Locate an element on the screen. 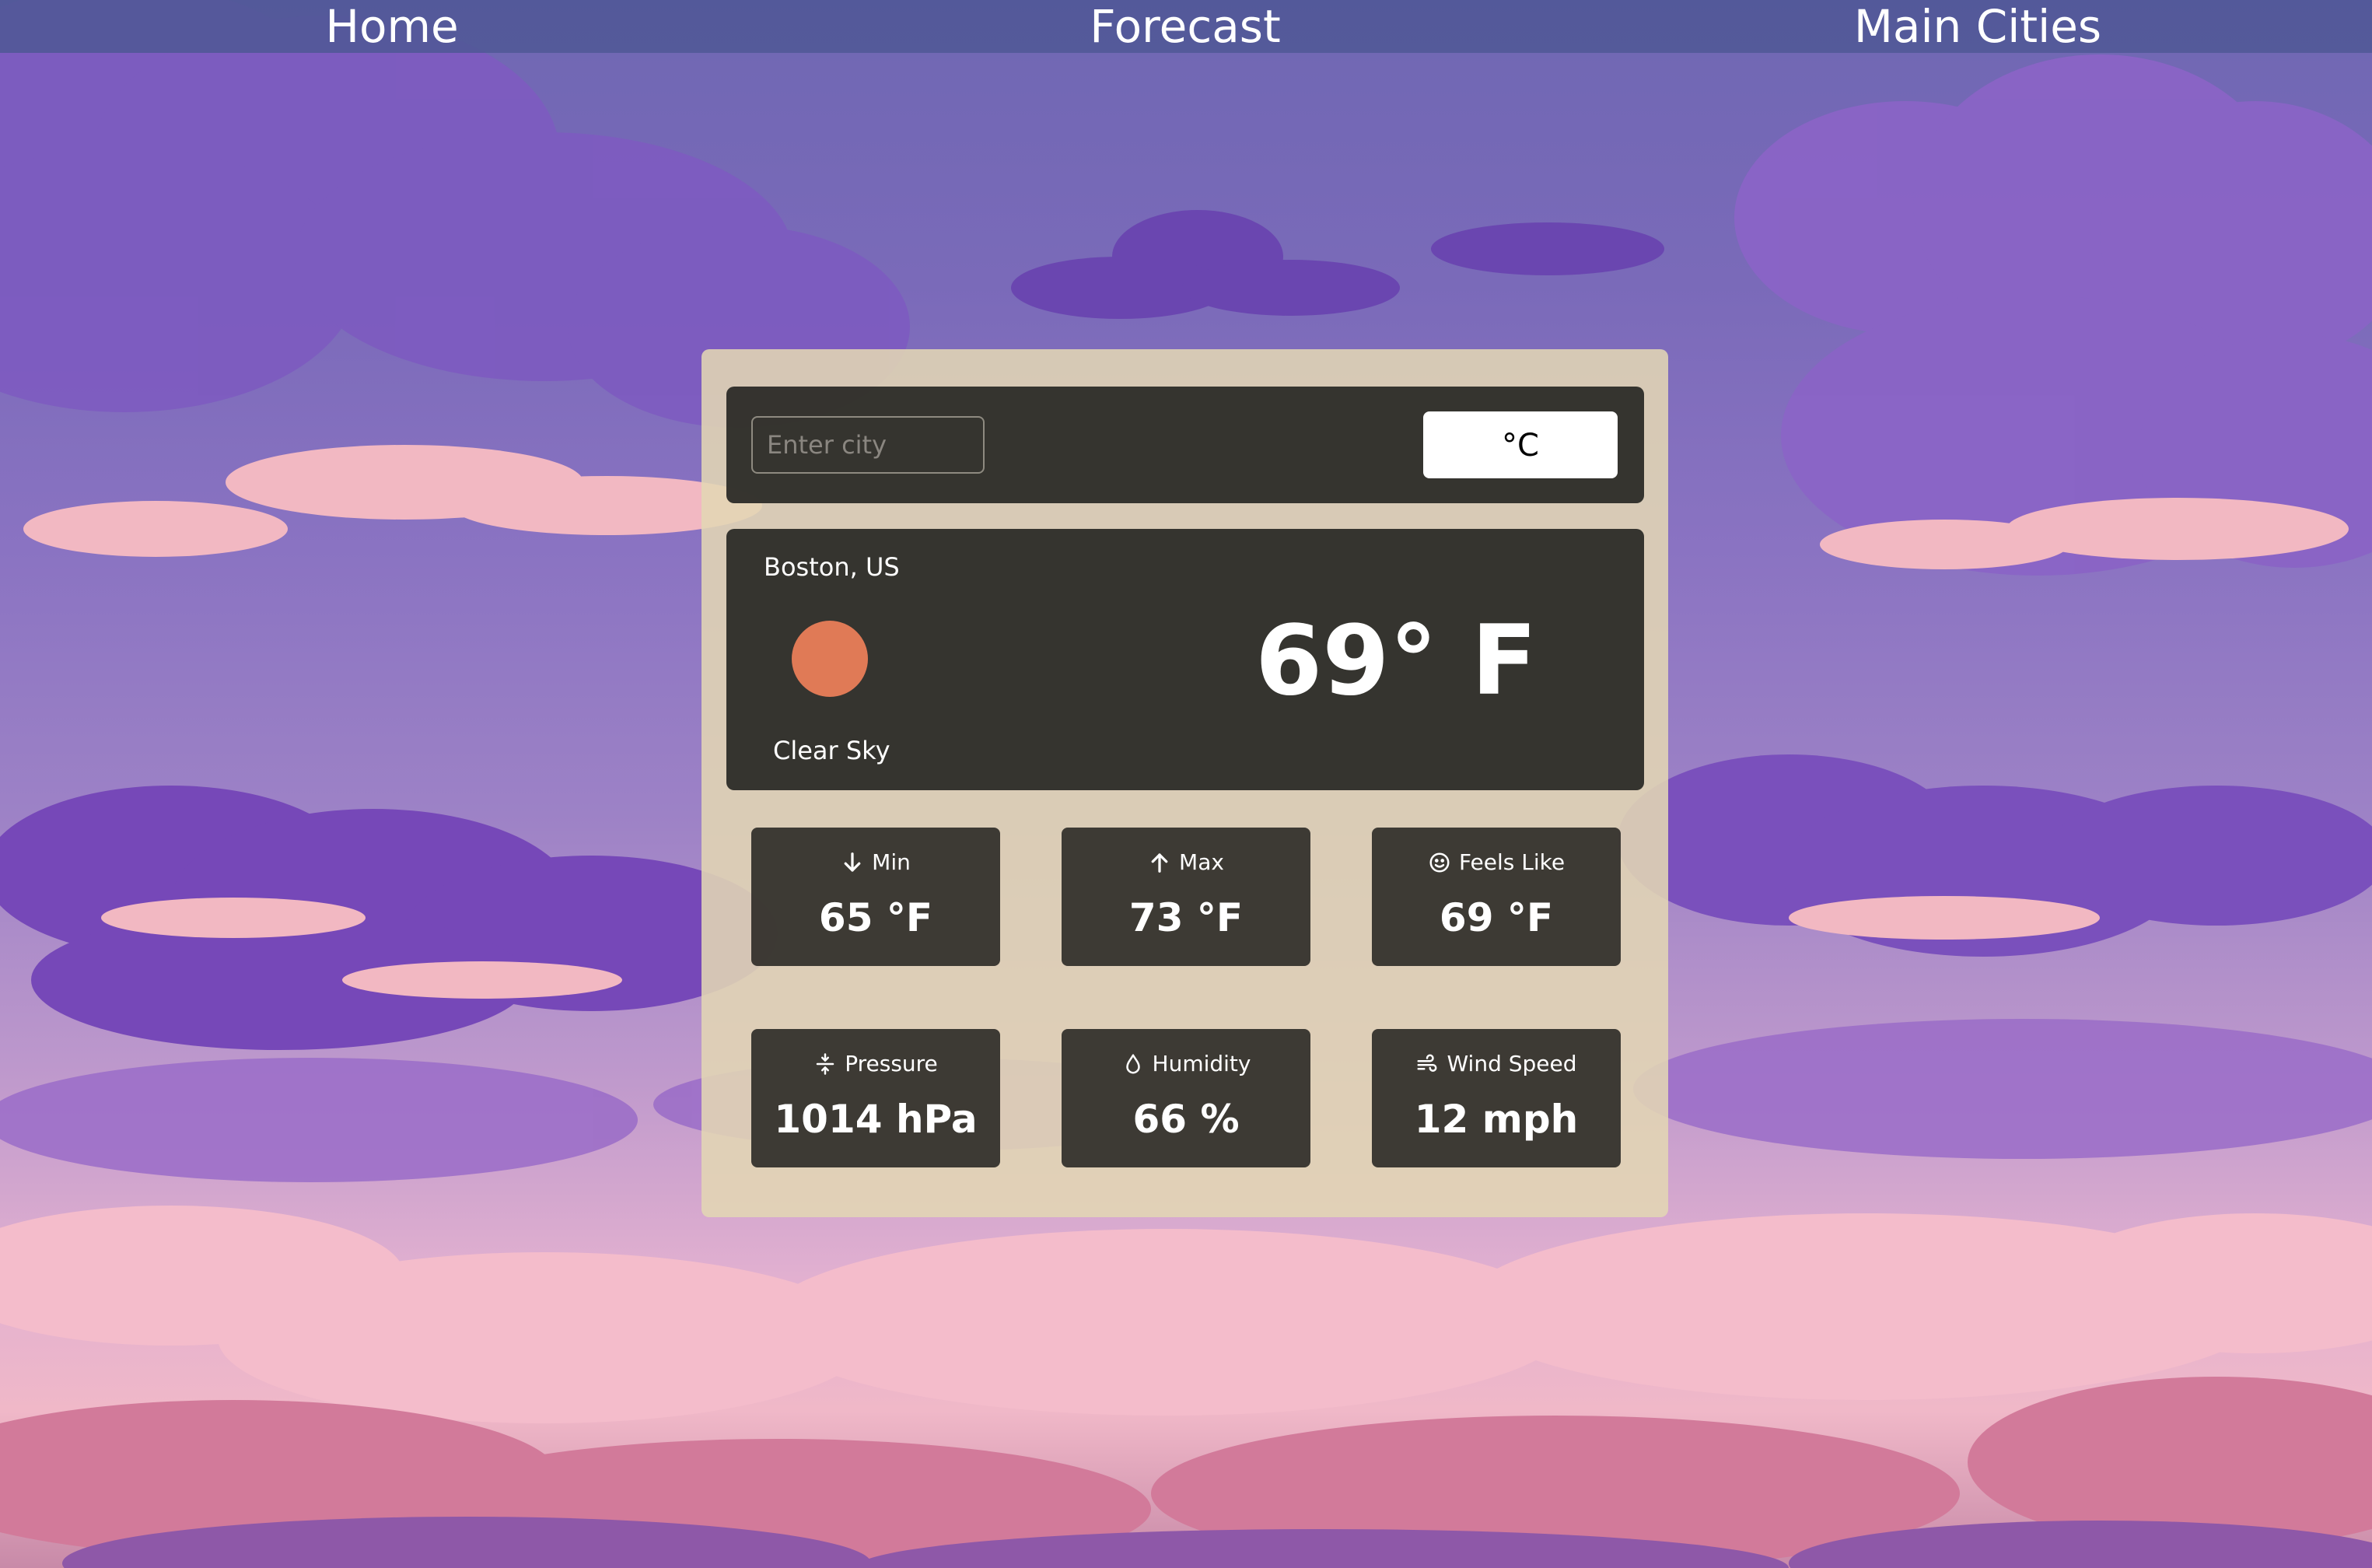  stat-value-feels-like: 69 °F is located at coordinates (1496, 918).